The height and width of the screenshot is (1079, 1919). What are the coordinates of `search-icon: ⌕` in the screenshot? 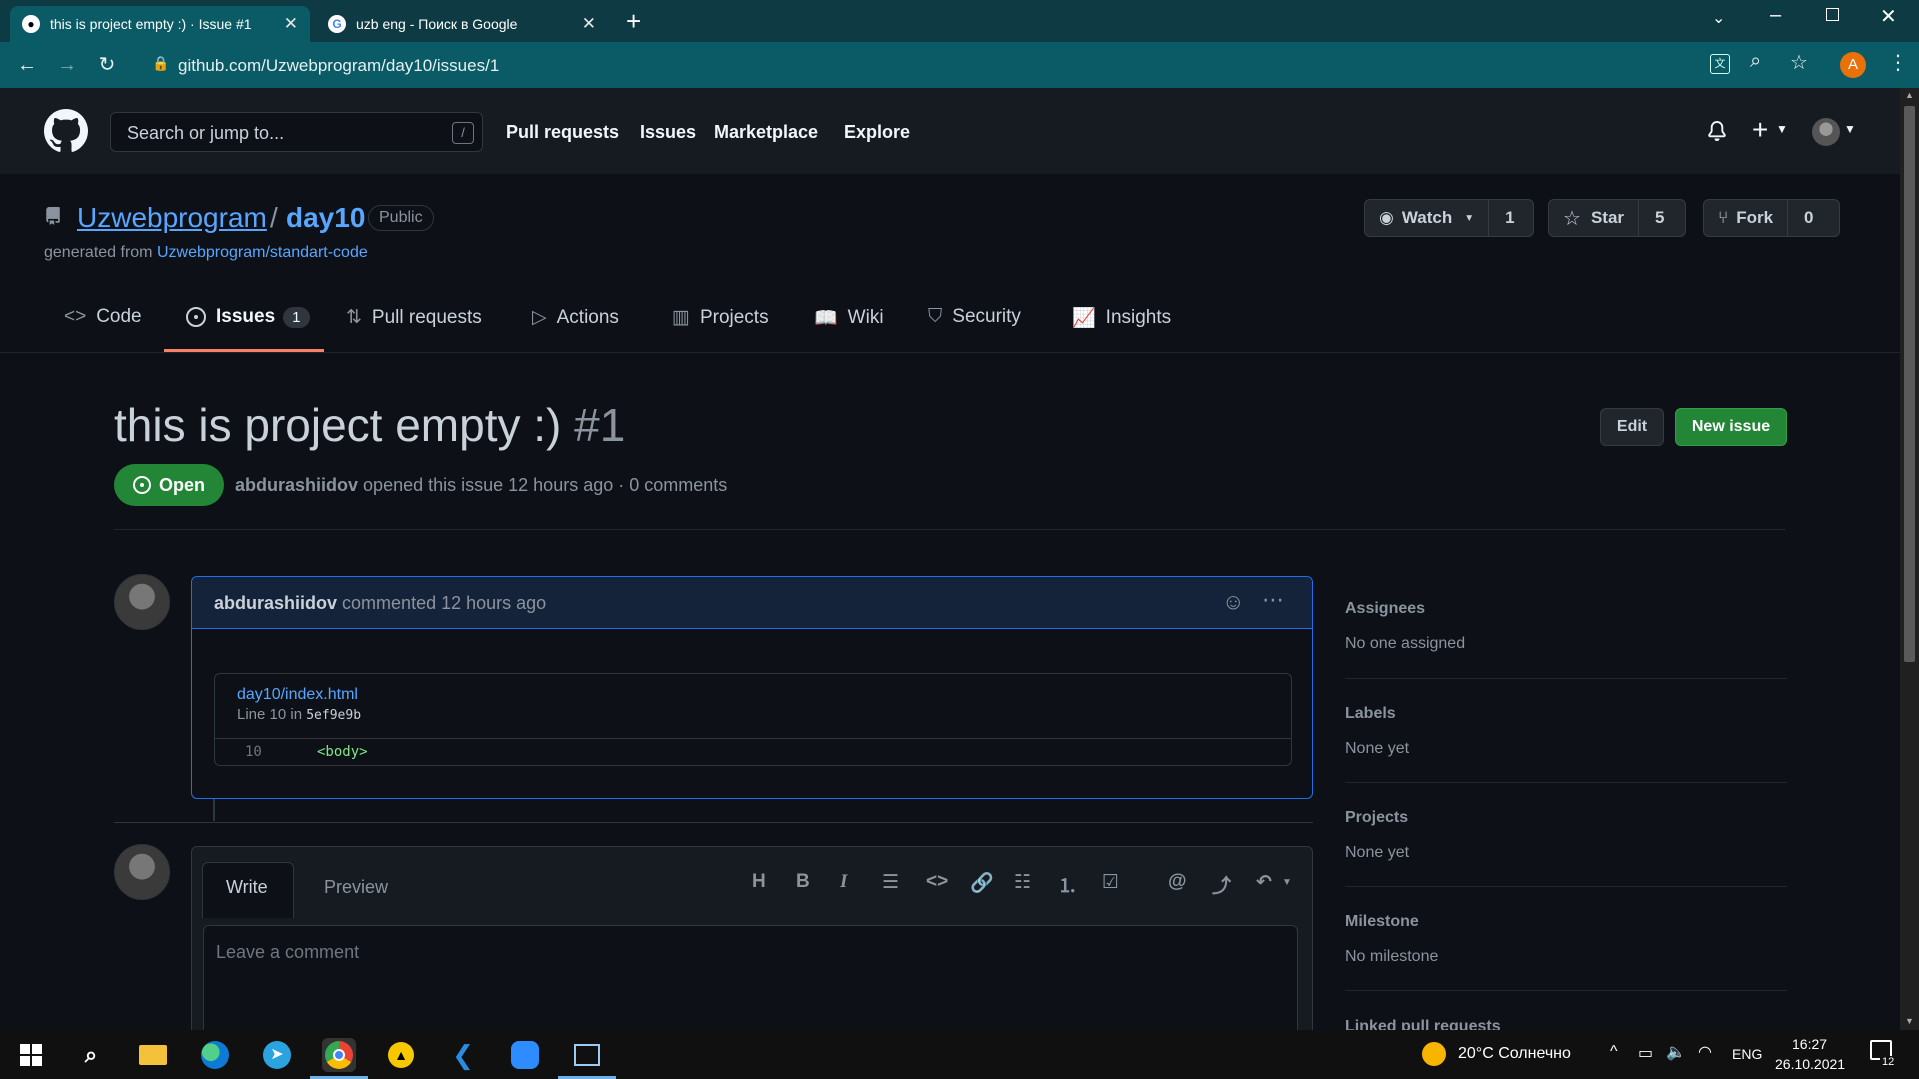 It's located at (91, 1055).